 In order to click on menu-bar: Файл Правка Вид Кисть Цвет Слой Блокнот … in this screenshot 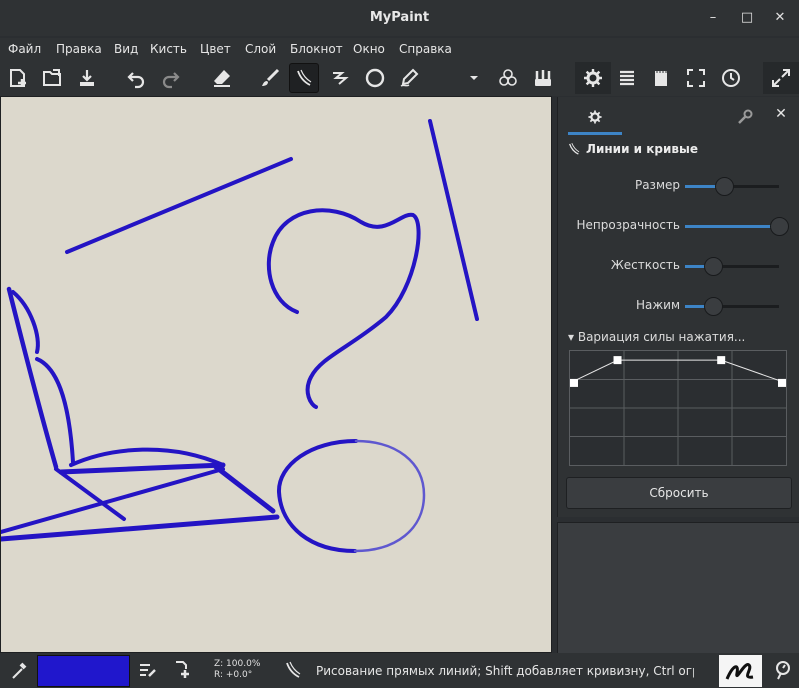, I will do `click(399, 49)`.